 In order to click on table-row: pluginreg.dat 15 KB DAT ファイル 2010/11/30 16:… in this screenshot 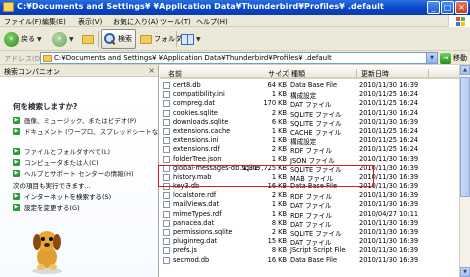, I will do `click(309, 242)`.